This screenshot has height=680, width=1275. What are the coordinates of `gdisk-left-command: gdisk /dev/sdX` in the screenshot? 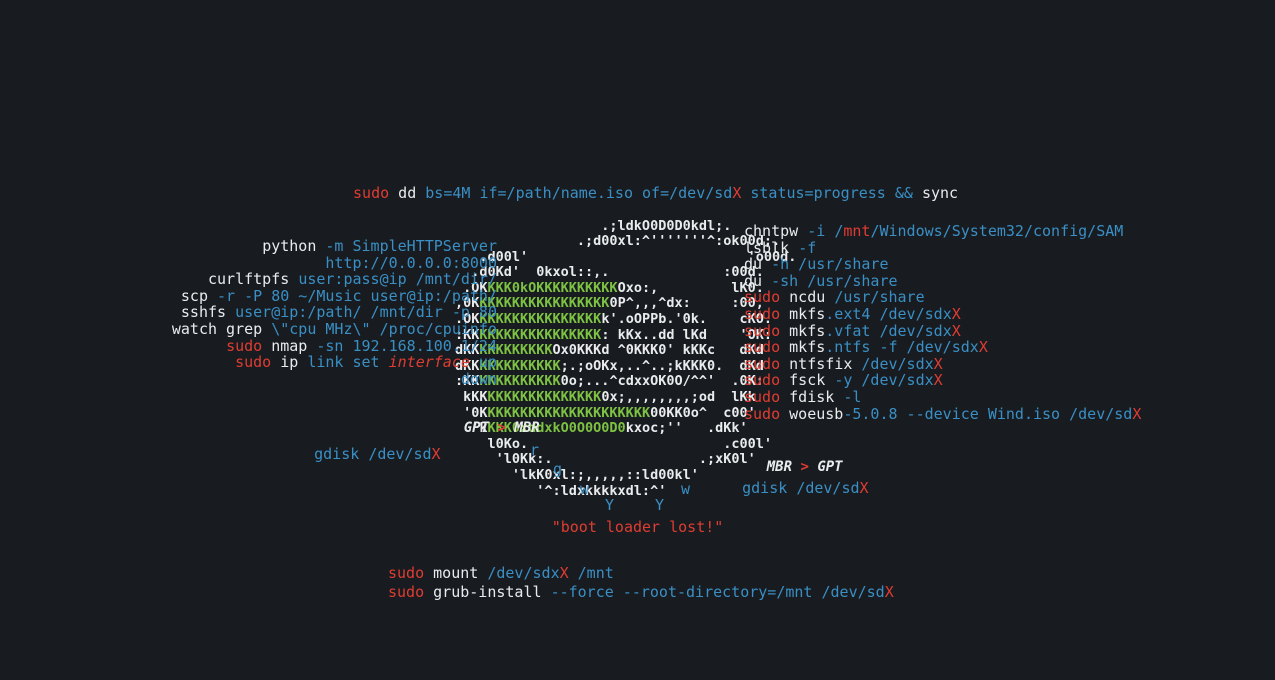 It's located at (359, 454).